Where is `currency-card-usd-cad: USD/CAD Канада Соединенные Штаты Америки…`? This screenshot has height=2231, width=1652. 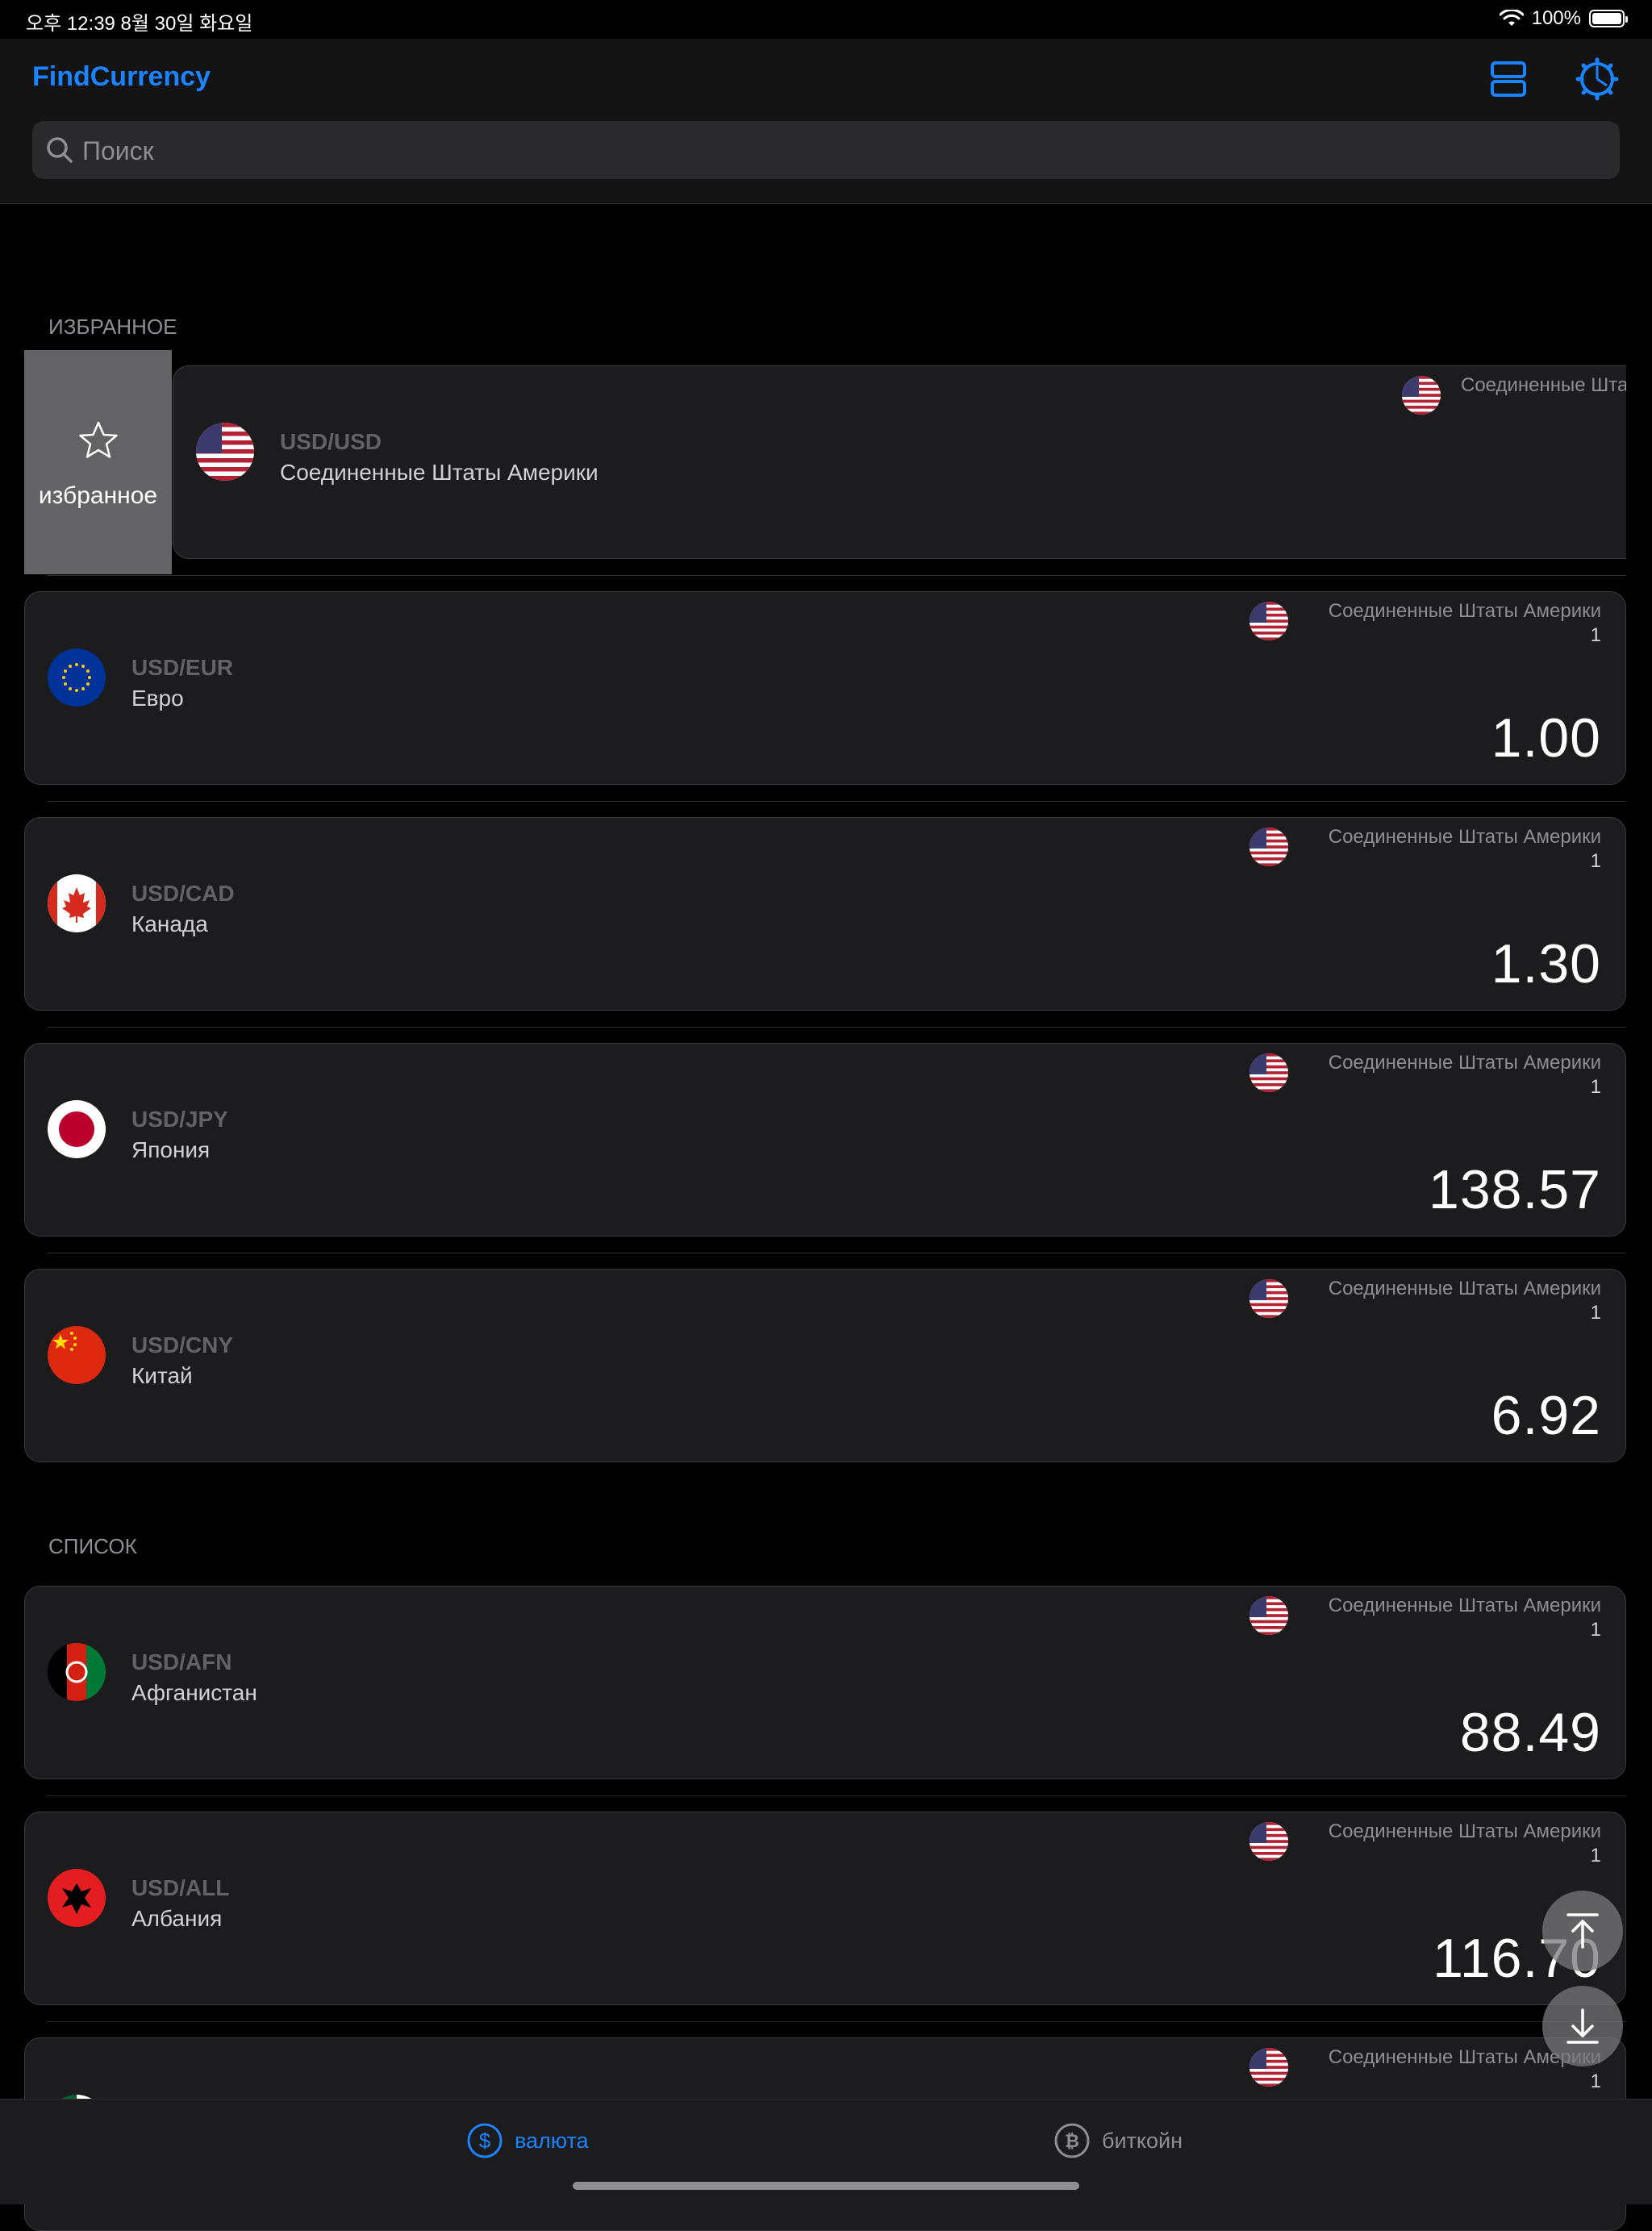 currency-card-usd-cad: USD/CAD Канада Соединенные Штаты Америки… is located at coordinates (825, 914).